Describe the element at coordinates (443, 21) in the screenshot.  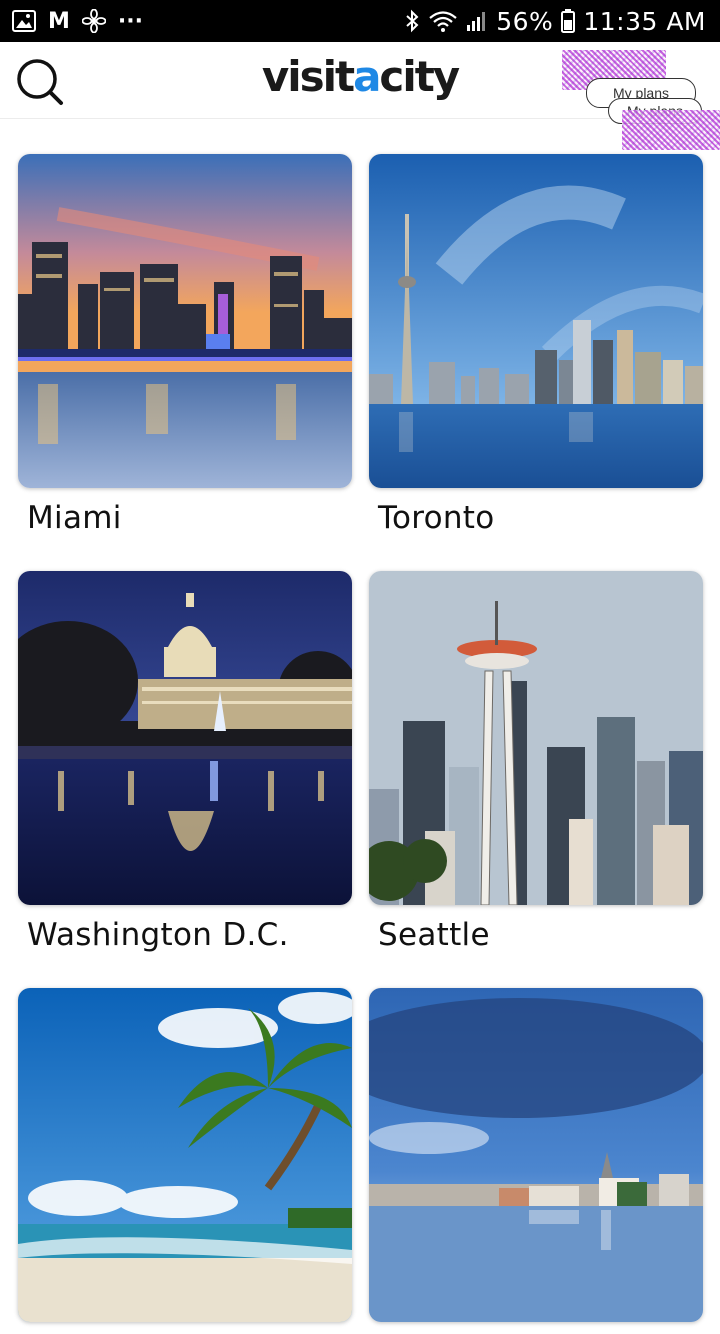
I see `wifi-icon` at that location.